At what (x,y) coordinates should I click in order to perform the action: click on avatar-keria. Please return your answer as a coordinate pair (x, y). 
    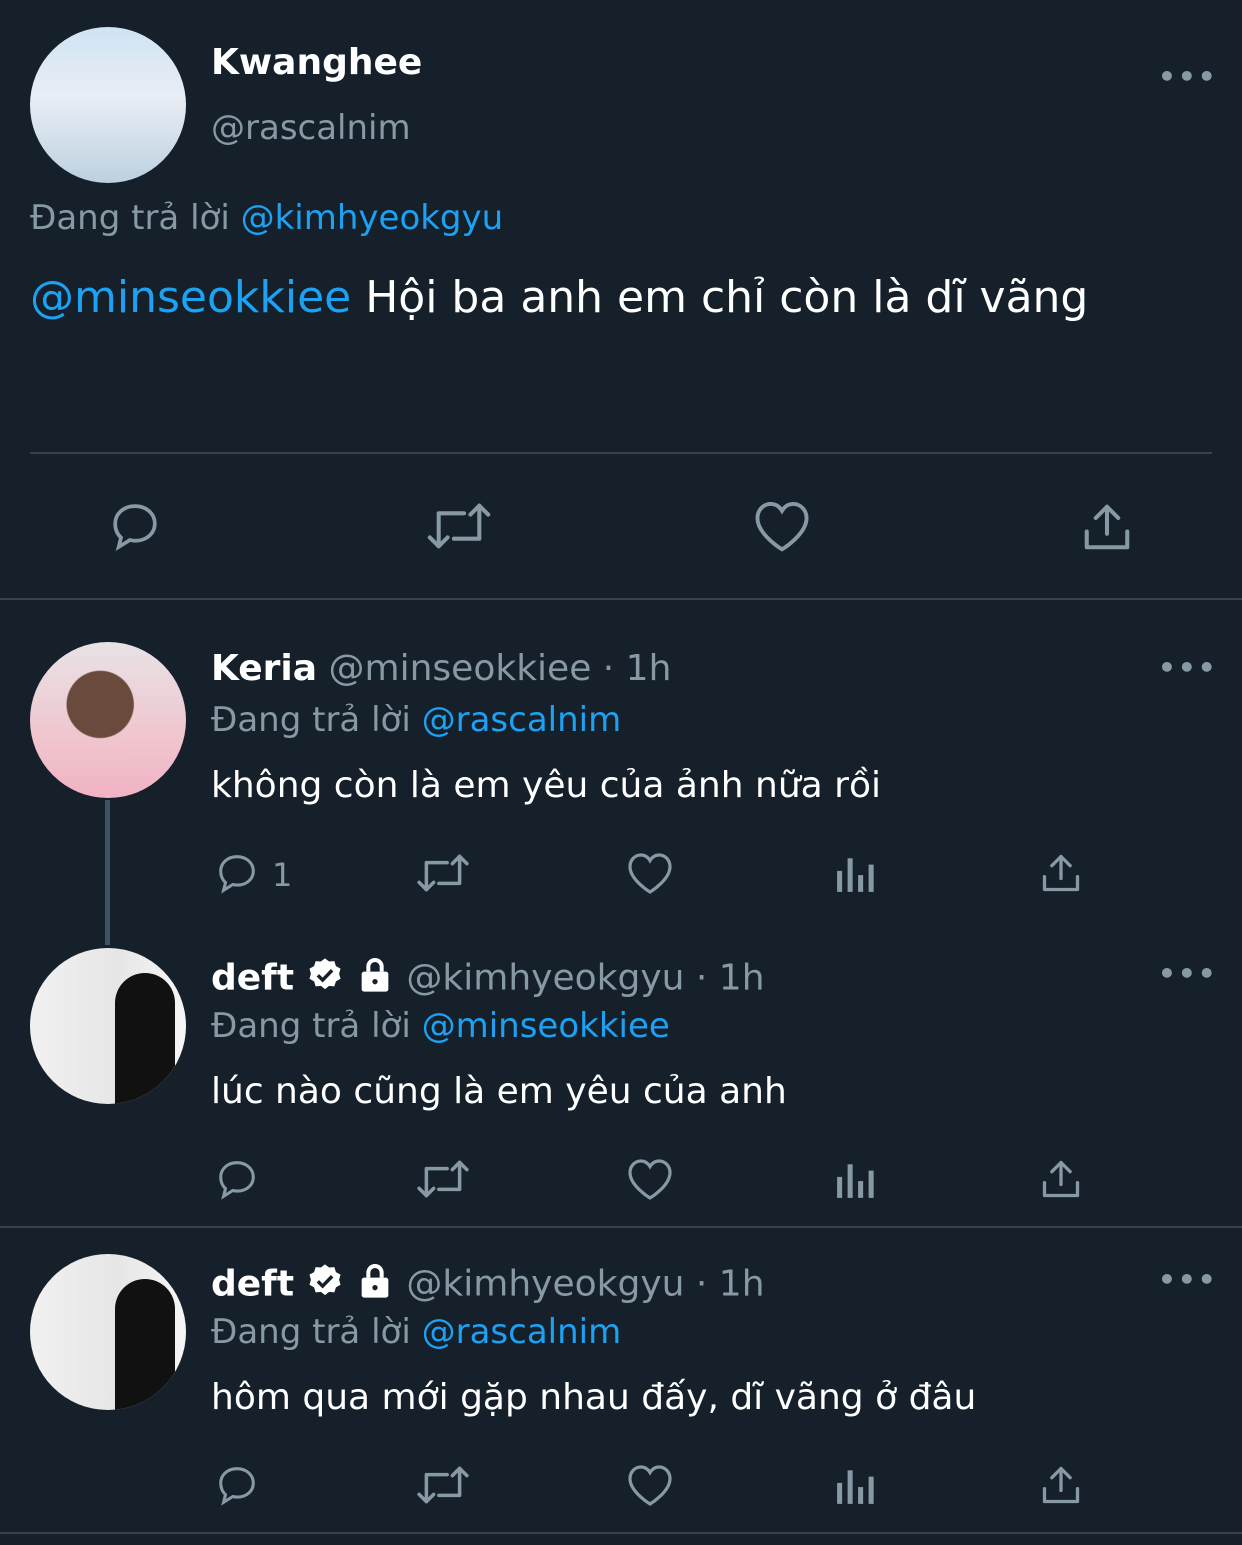
    Looking at the image, I should click on (108, 720).